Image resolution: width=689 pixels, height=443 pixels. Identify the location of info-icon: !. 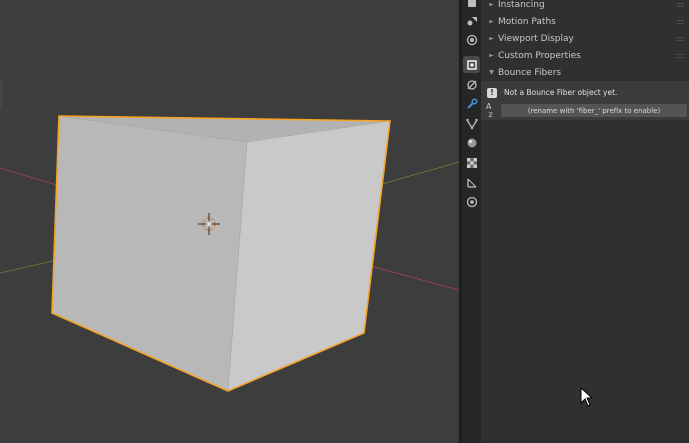
(492, 92).